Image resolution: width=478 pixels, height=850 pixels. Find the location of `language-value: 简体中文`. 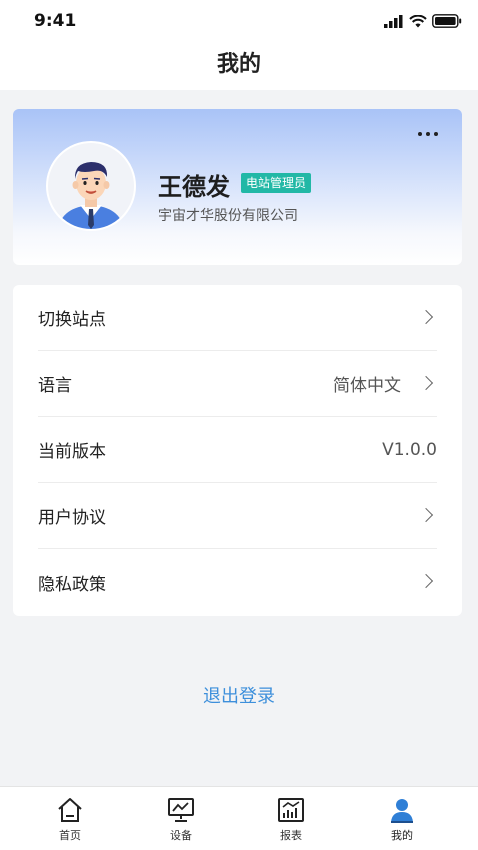

language-value: 简体中文 is located at coordinates (367, 386).